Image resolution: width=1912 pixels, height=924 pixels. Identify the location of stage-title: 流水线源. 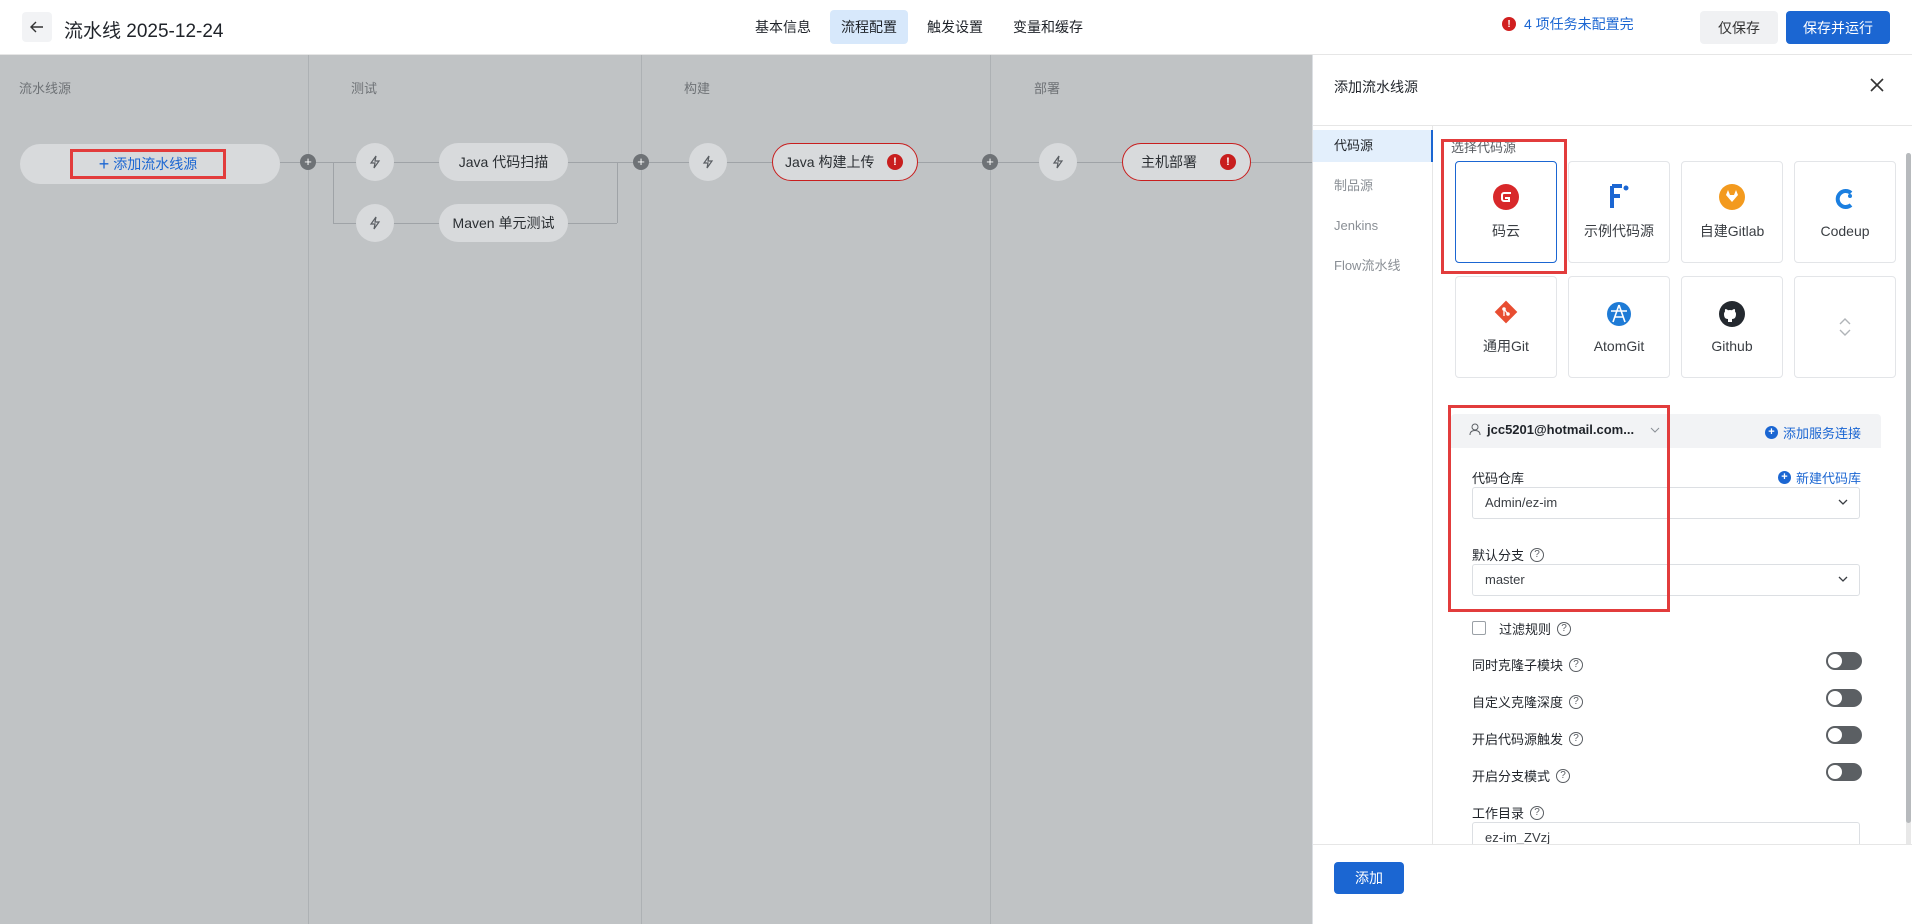
(45, 88).